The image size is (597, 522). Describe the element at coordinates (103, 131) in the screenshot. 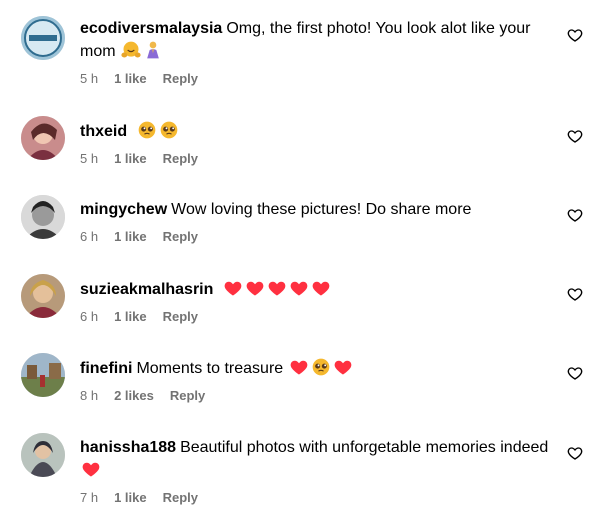

I see `comment-username: thxeid` at that location.